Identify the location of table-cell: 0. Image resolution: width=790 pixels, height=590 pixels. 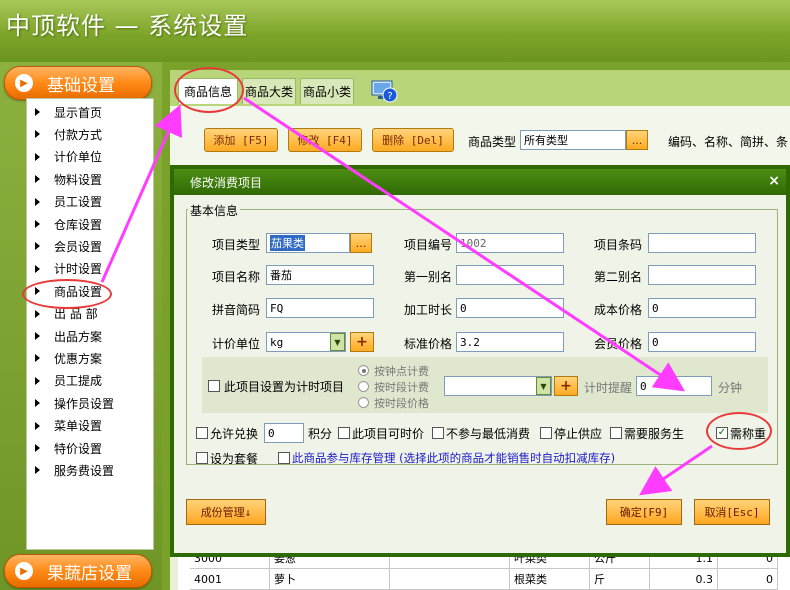
(748, 579).